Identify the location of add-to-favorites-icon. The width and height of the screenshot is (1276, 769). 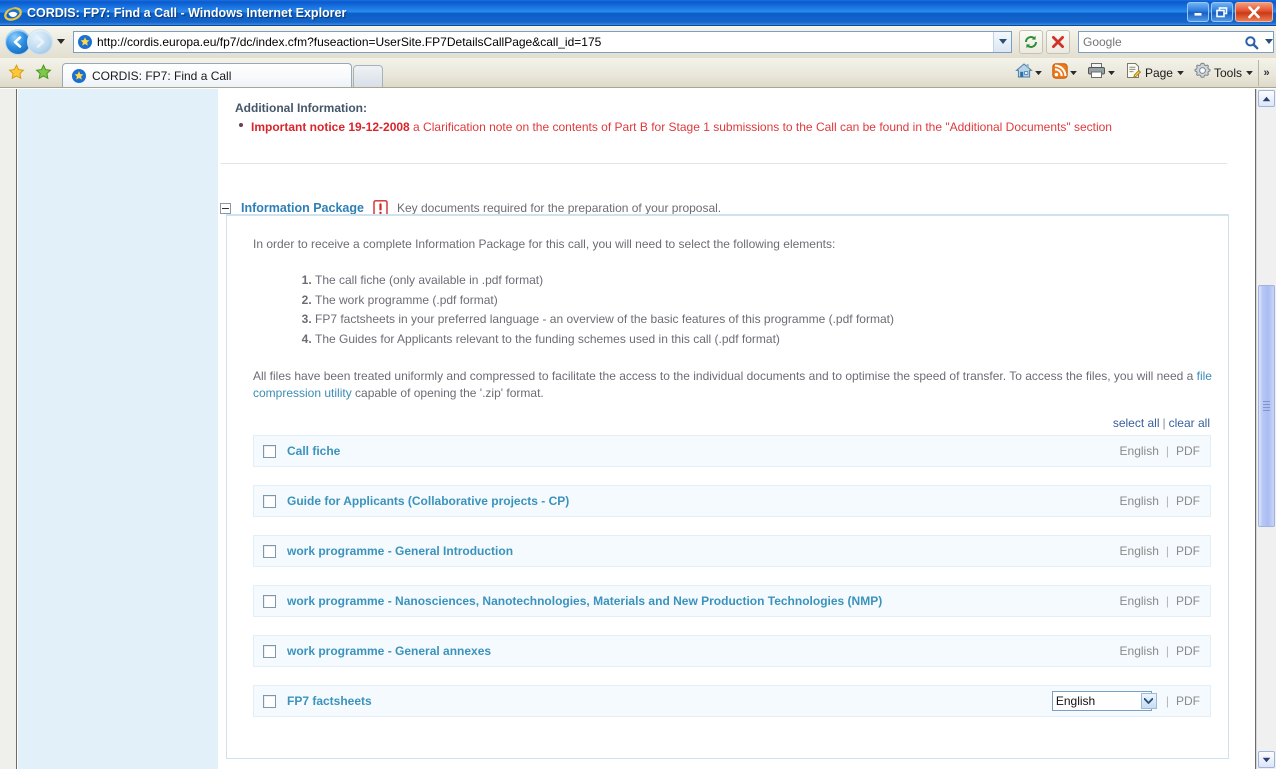
(43, 72).